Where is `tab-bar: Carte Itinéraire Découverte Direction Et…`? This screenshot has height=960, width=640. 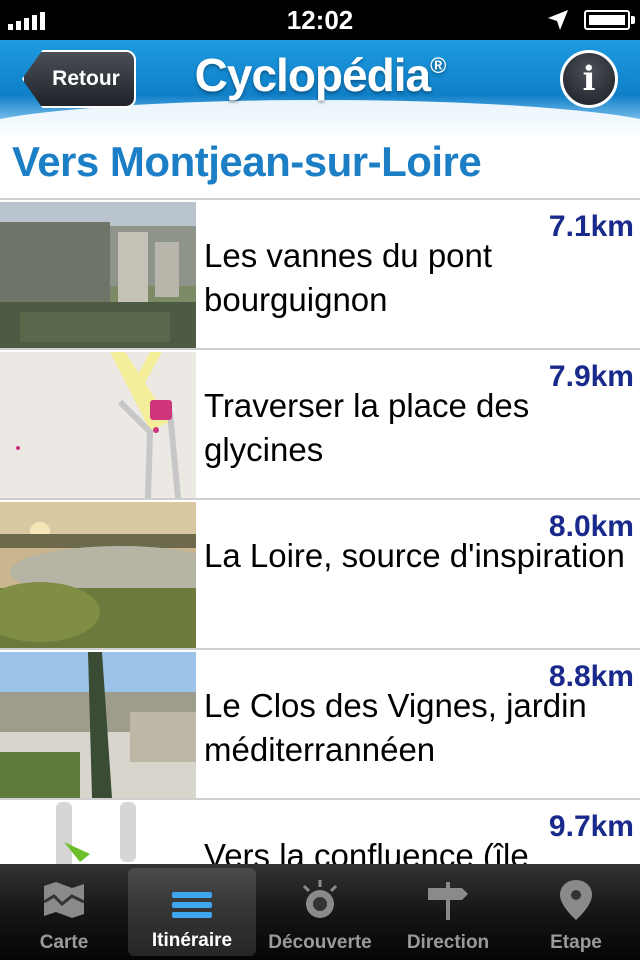 tab-bar: Carte Itinéraire Découverte Direction Et… is located at coordinates (320, 912).